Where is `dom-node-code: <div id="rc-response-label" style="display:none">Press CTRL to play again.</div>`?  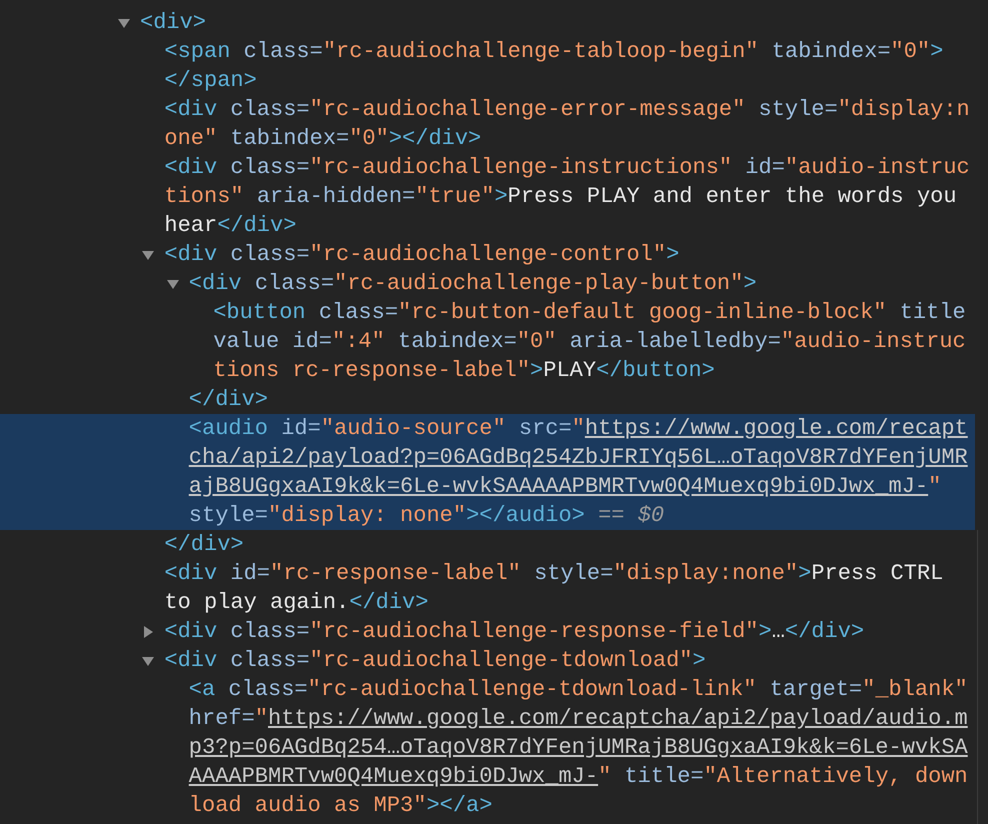 dom-node-code: <div id="rc-response-label" style="display:none">Press CTRL to play again.</div> is located at coordinates (554, 588).